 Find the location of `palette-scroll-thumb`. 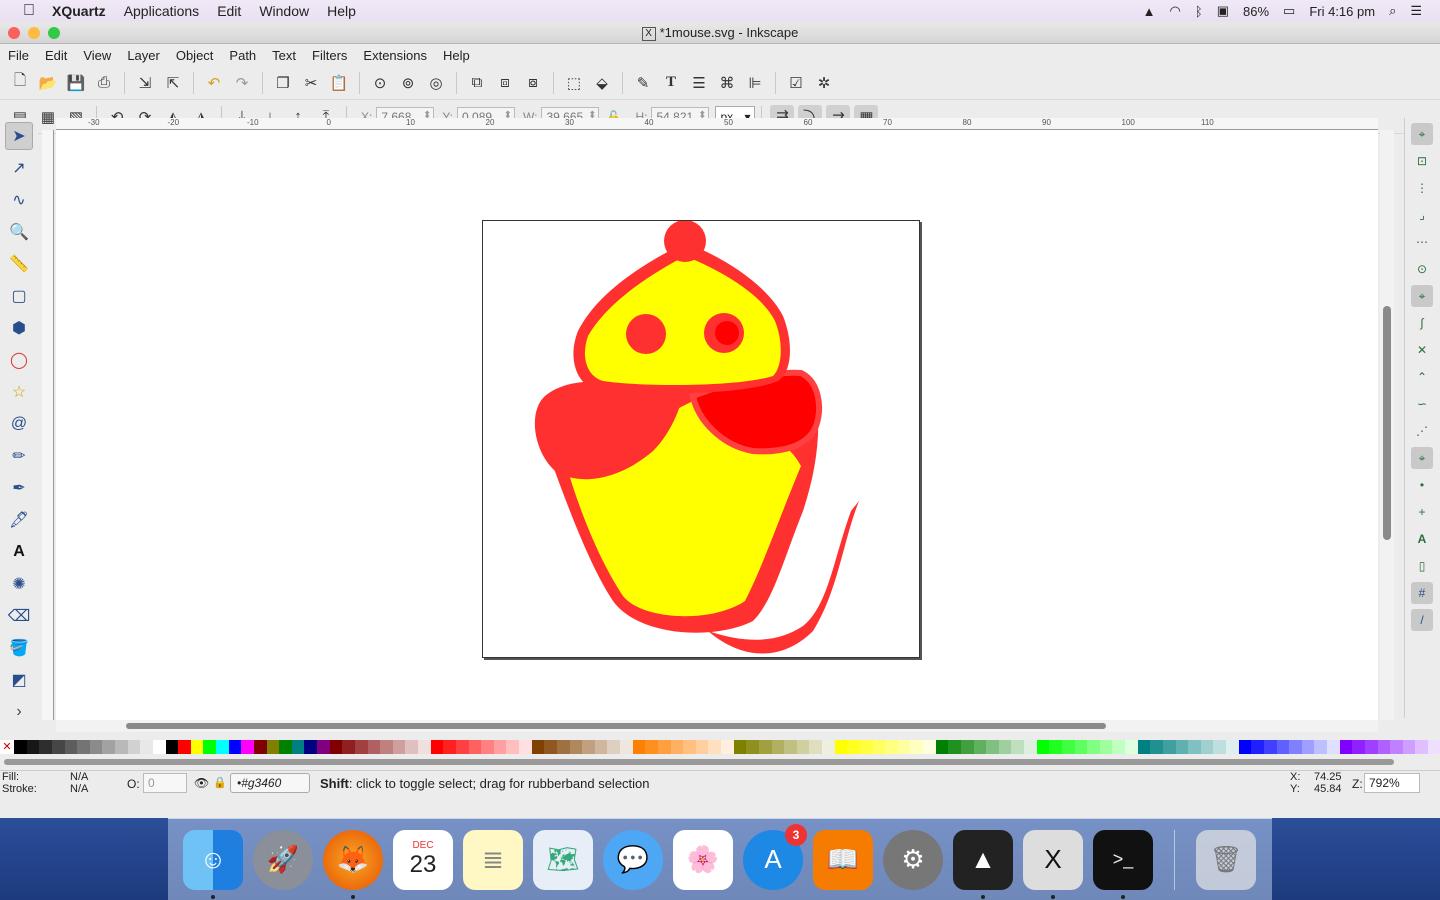

palette-scroll-thumb is located at coordinates (699, 762).